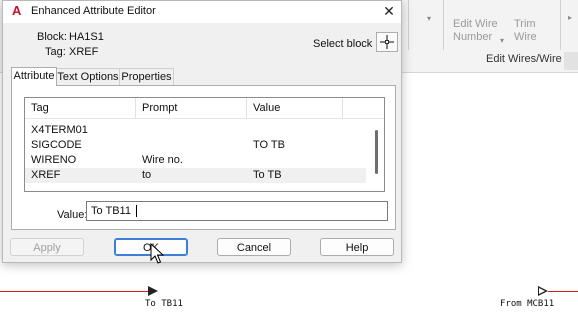  I want to click on block-label: Block:, so click(52, 37).